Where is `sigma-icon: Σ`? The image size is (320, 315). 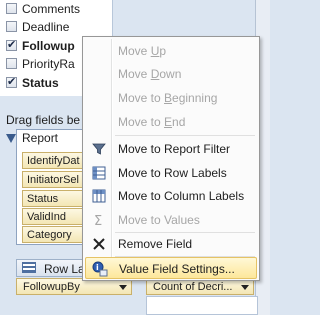 sigma-icon: Σ is located at coordinates (99, 220).